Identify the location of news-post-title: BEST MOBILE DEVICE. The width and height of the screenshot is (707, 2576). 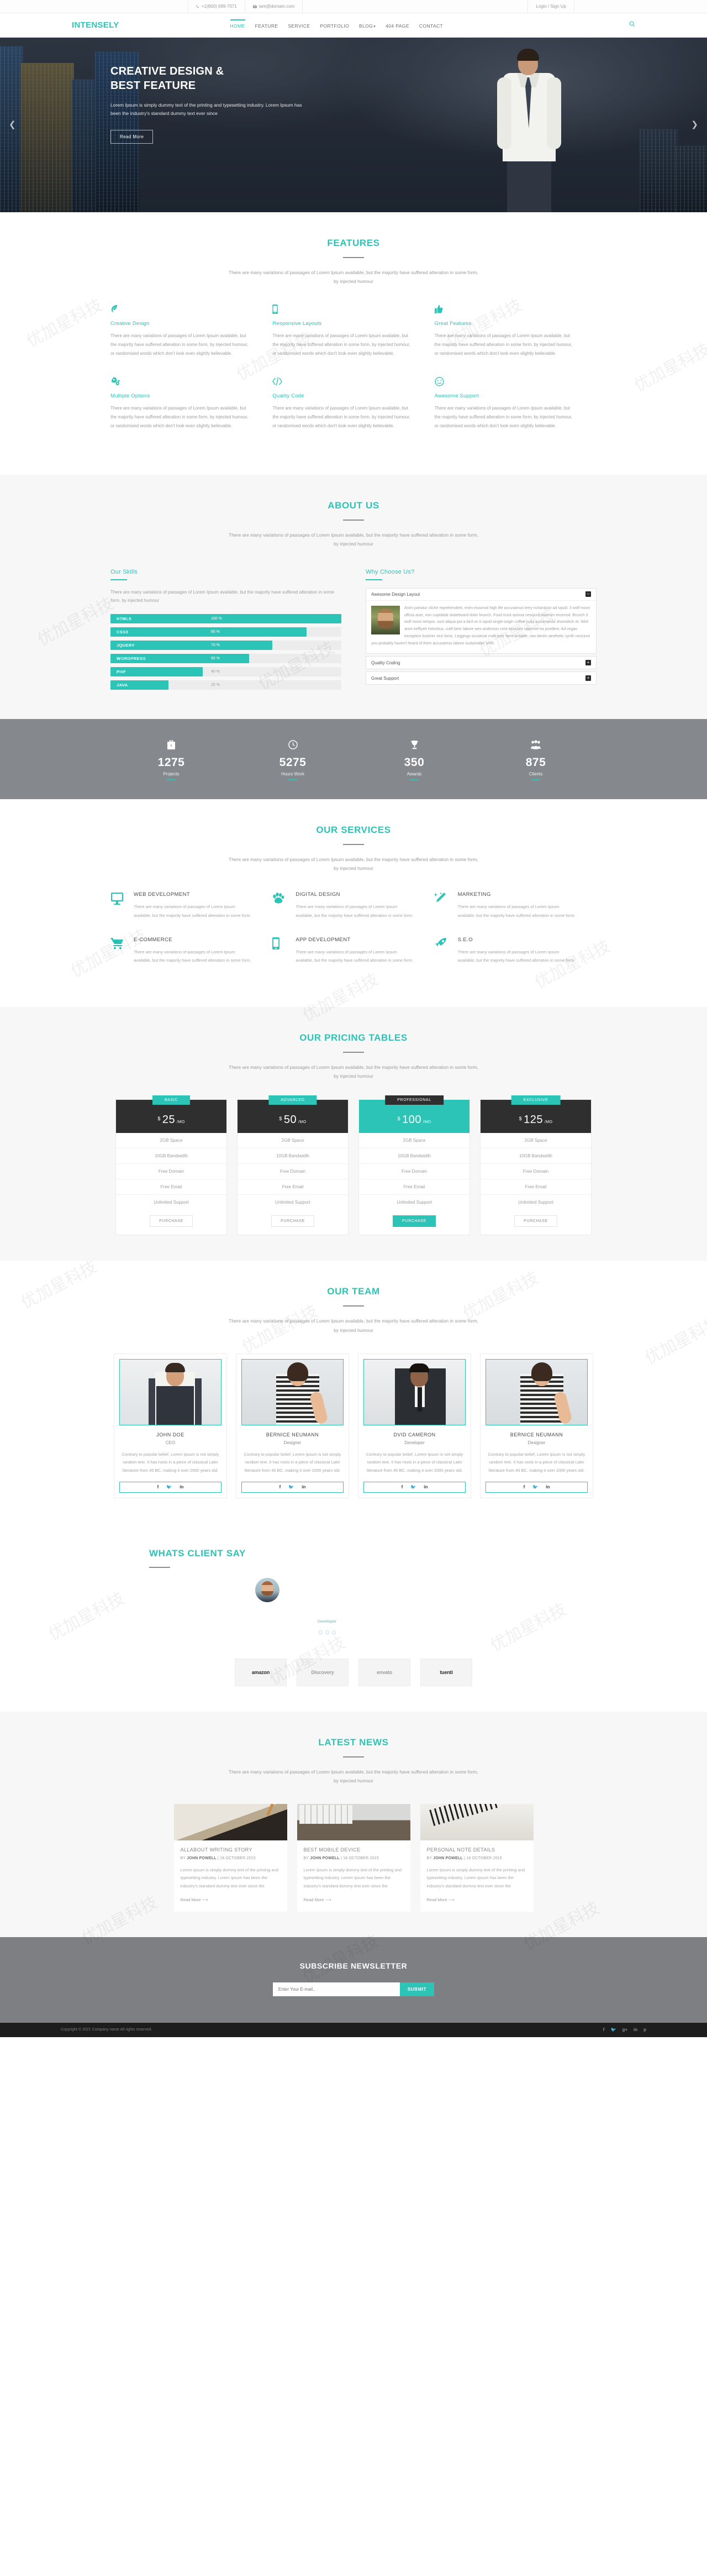
(354, 1850).